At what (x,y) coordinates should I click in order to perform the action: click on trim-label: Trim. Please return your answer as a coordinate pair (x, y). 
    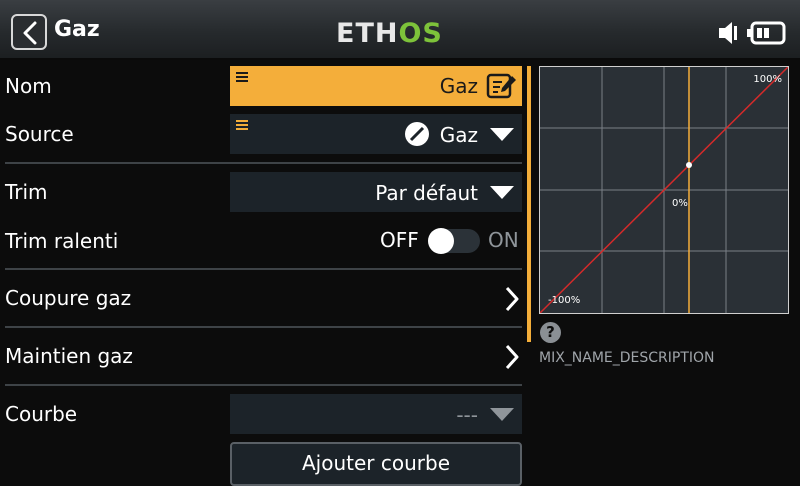
    Looking at the image, I should click on (26, 192).